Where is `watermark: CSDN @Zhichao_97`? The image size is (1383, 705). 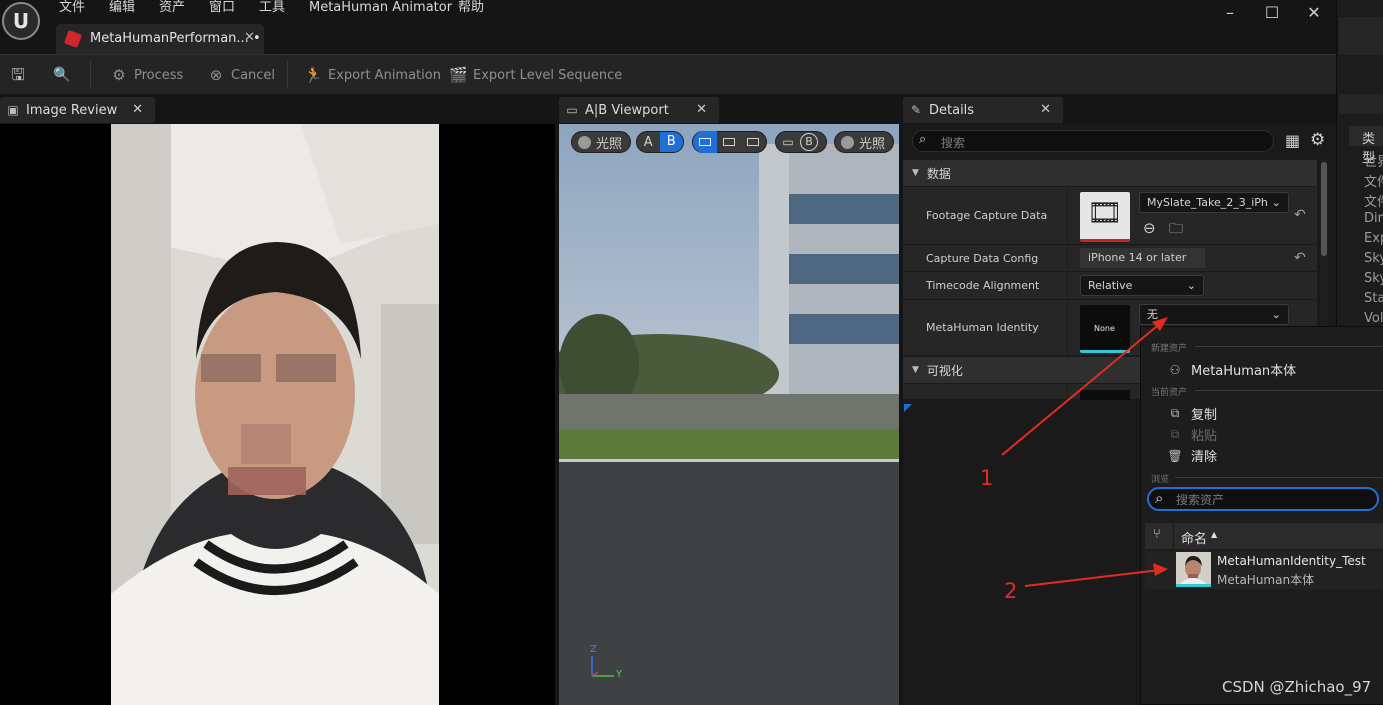
watermark: CSDN @Zhichao_97 is located at coordinates (1297, 687).